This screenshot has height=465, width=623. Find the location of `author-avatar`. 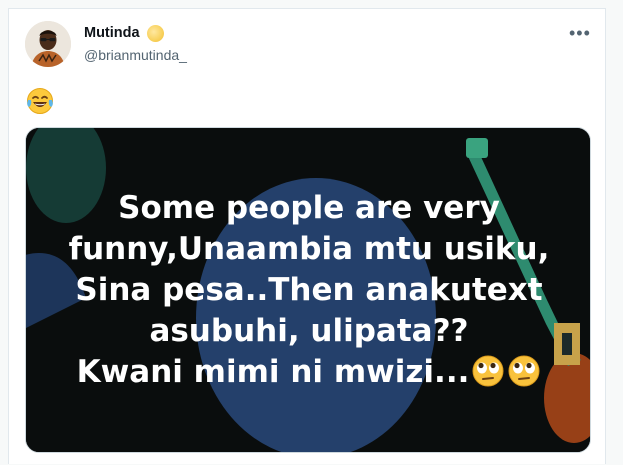

author-avatar is located at coordinates (48, 44).